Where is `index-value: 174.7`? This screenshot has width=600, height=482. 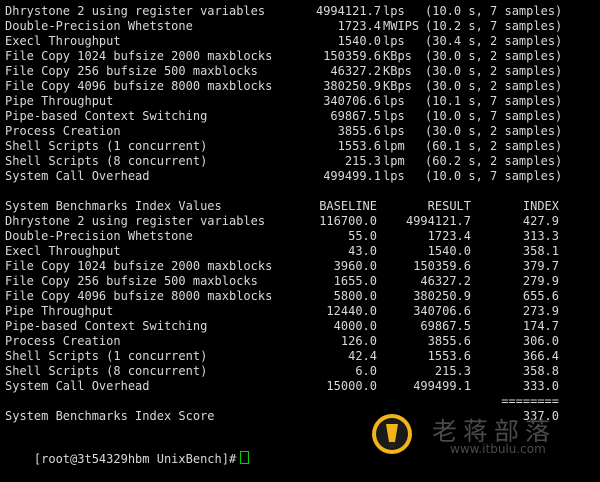
index-value: 174.7 is located at coordinates (540, 326).